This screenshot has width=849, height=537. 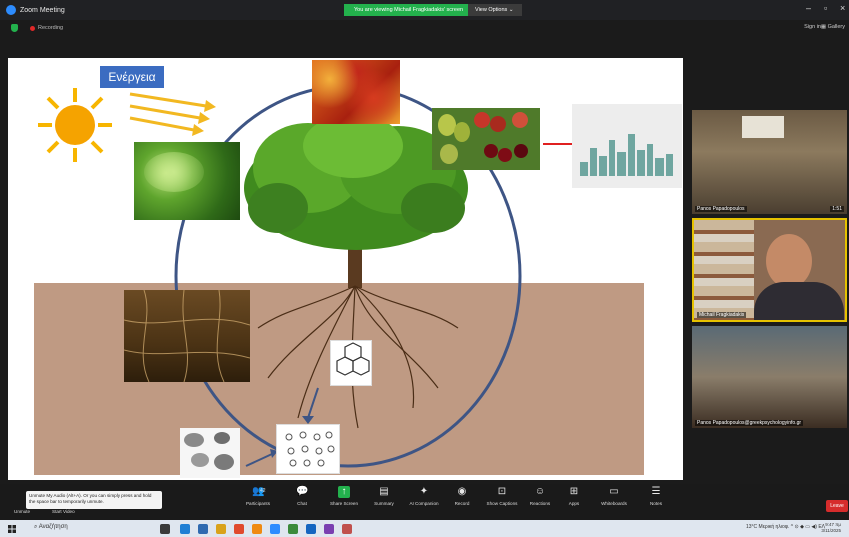 I want to click on chrome-icon, so click(x=293, y=529).